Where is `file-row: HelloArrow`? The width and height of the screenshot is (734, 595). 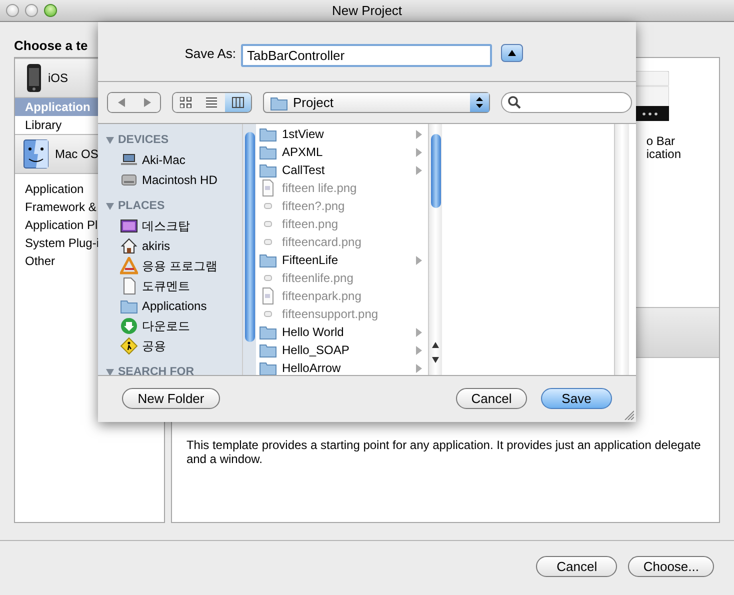
file-row: HelloArrow is located at coordinates (342, 368).